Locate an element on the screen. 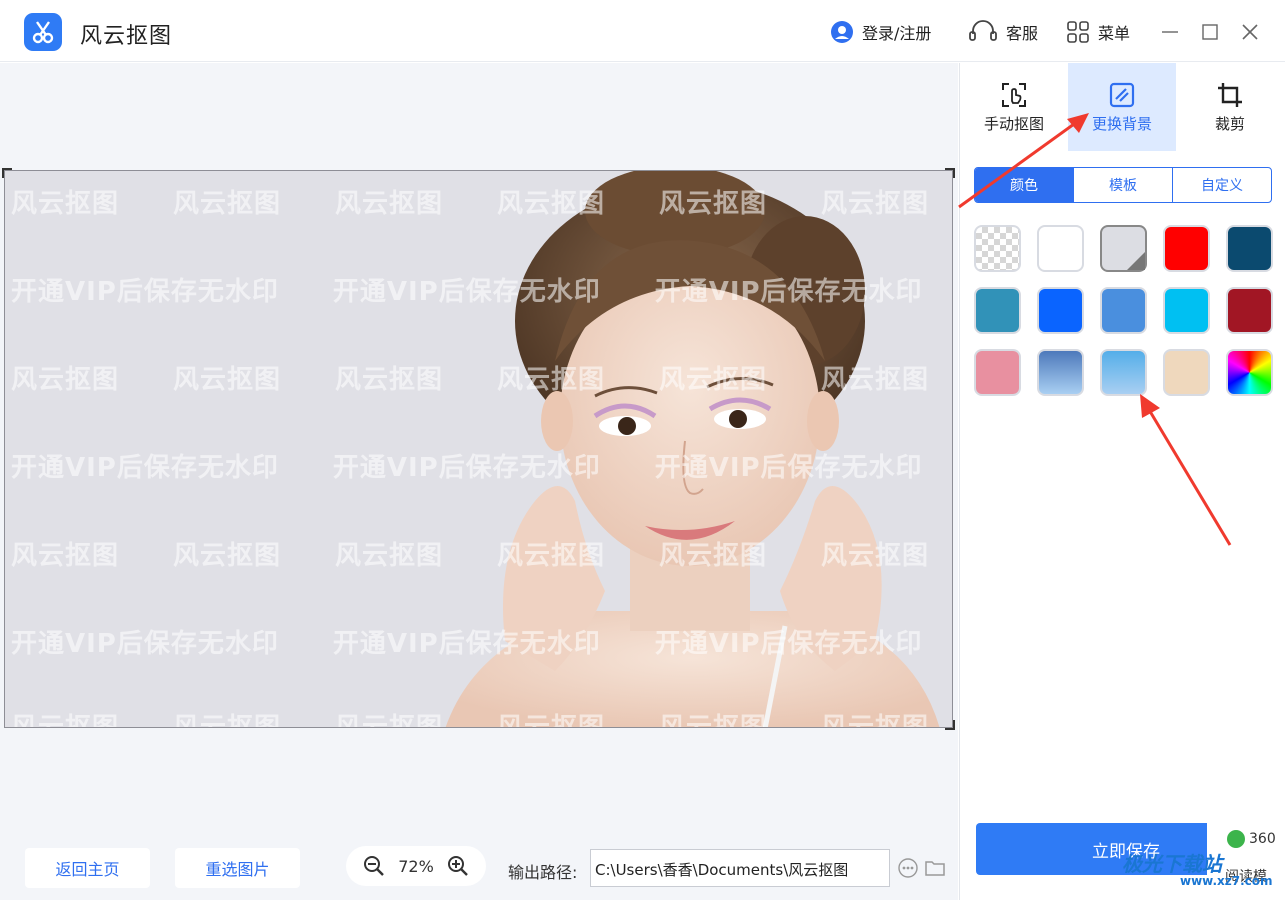  popup-text: 360 is located at coordinates (1262, 839).